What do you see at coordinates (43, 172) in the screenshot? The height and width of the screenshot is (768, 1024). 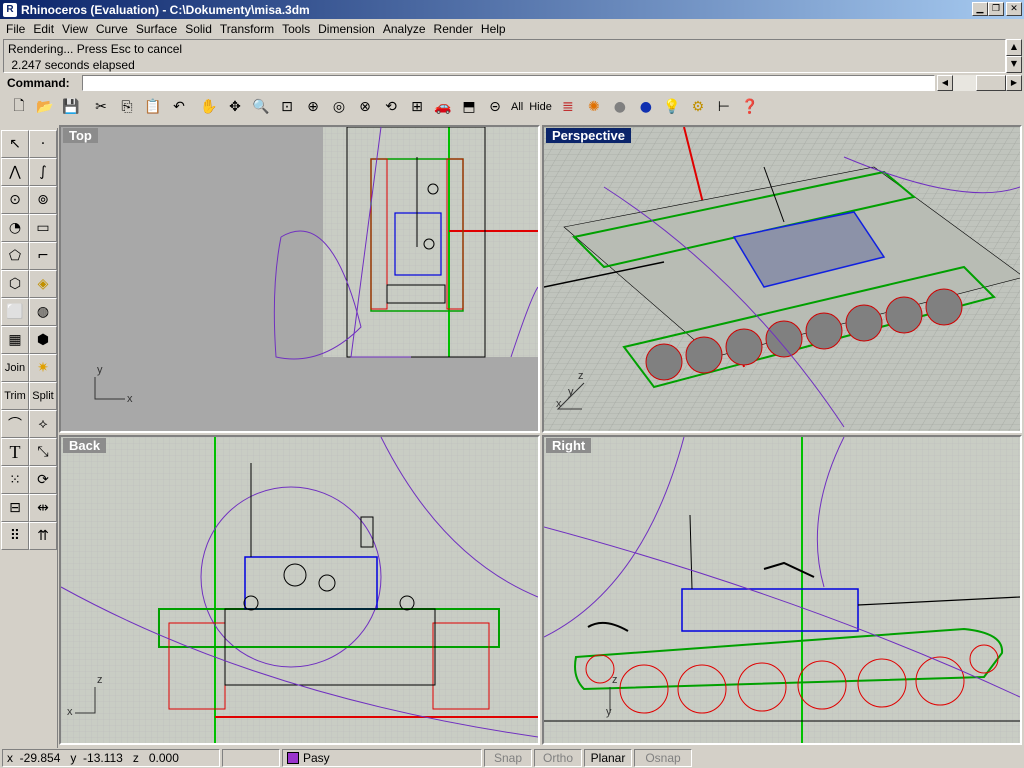 I see `curve-icon: ∫` at bounding box center [43, 172].